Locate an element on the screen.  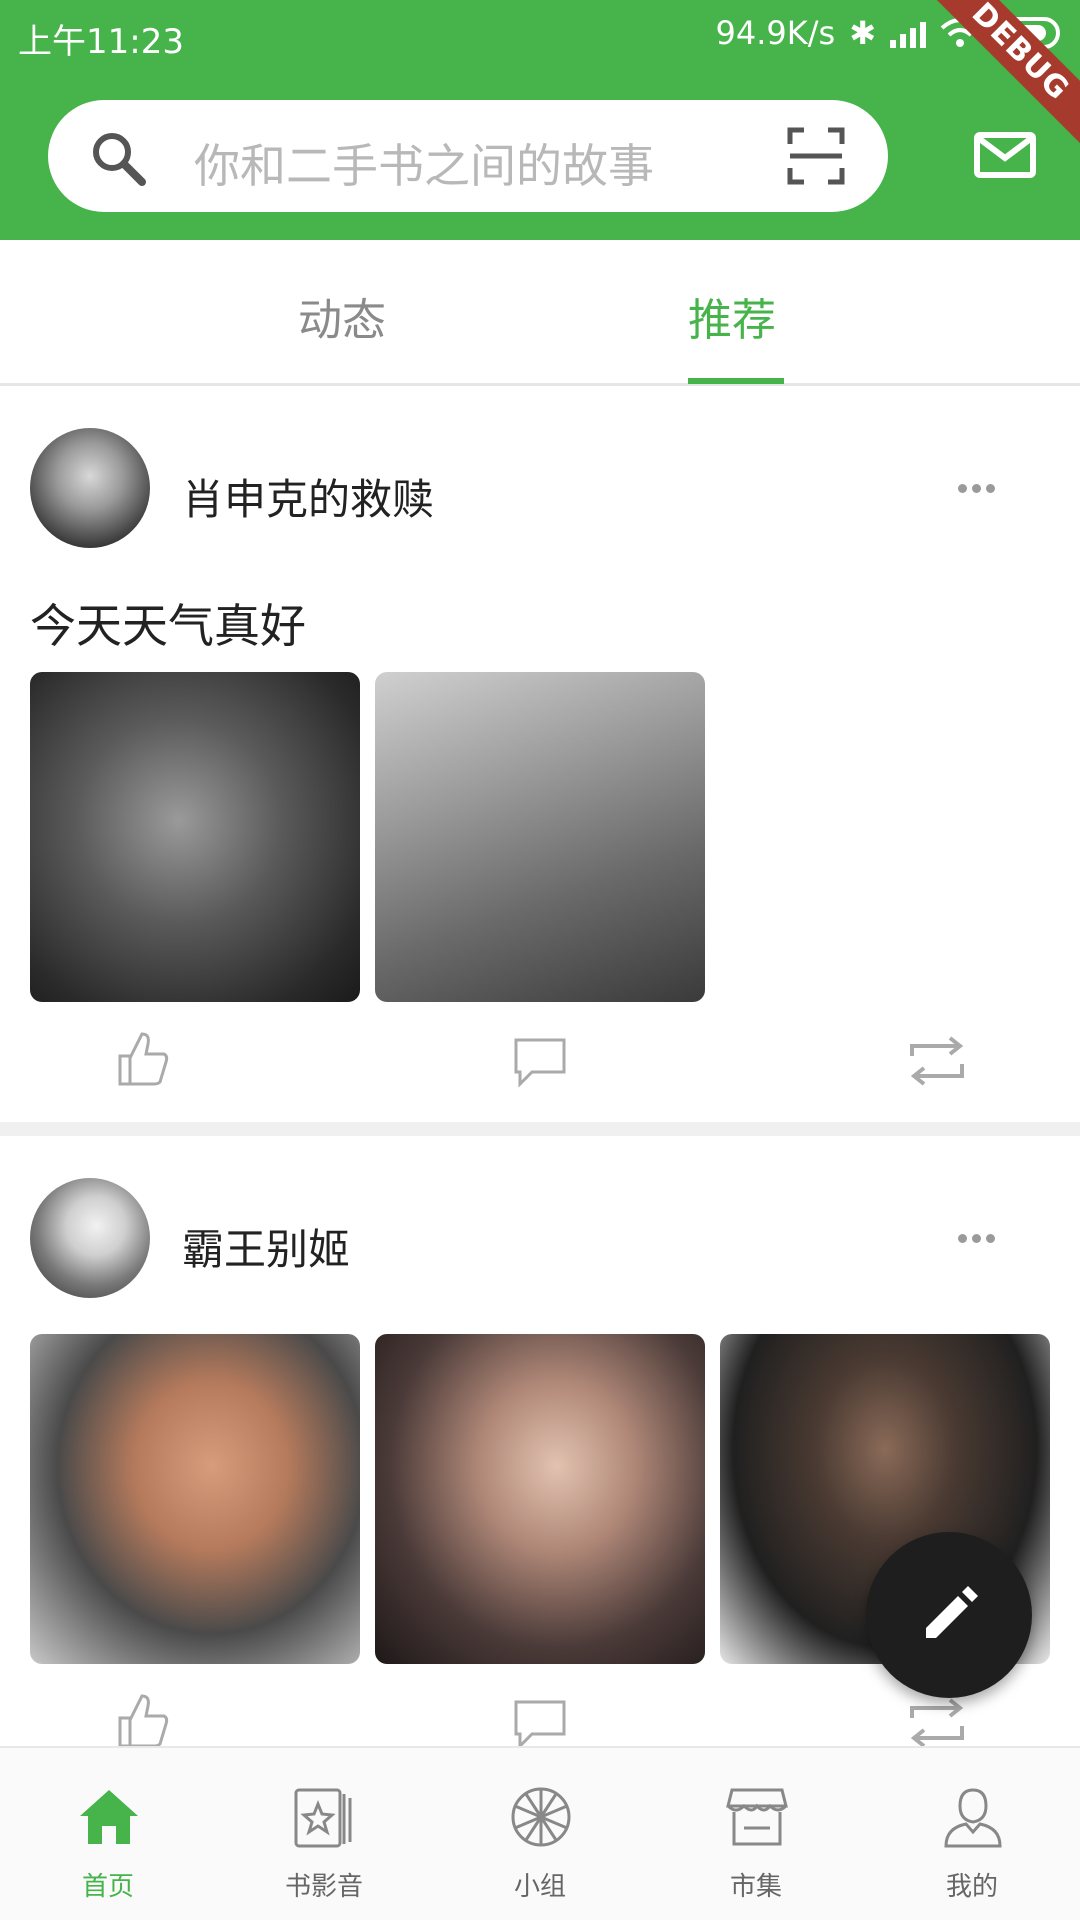
bluetooth-icon: ✱ is located at coordinates (862, 33).